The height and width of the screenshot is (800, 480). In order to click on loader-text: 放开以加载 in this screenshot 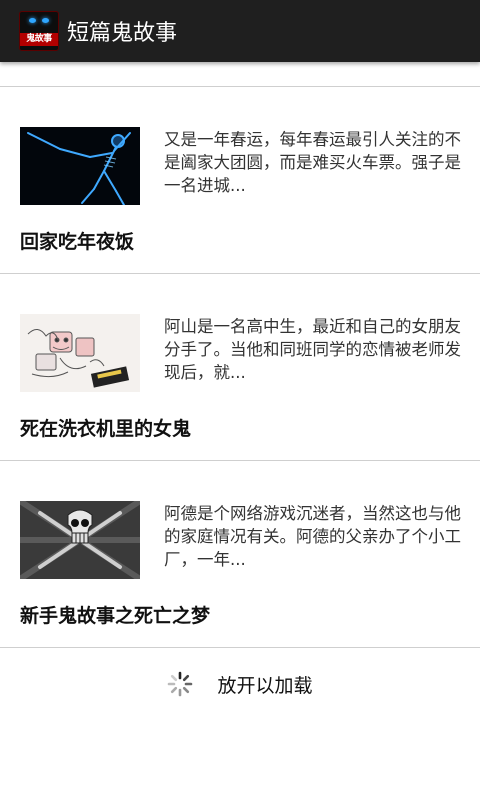, I will do `click(265, 685)`.